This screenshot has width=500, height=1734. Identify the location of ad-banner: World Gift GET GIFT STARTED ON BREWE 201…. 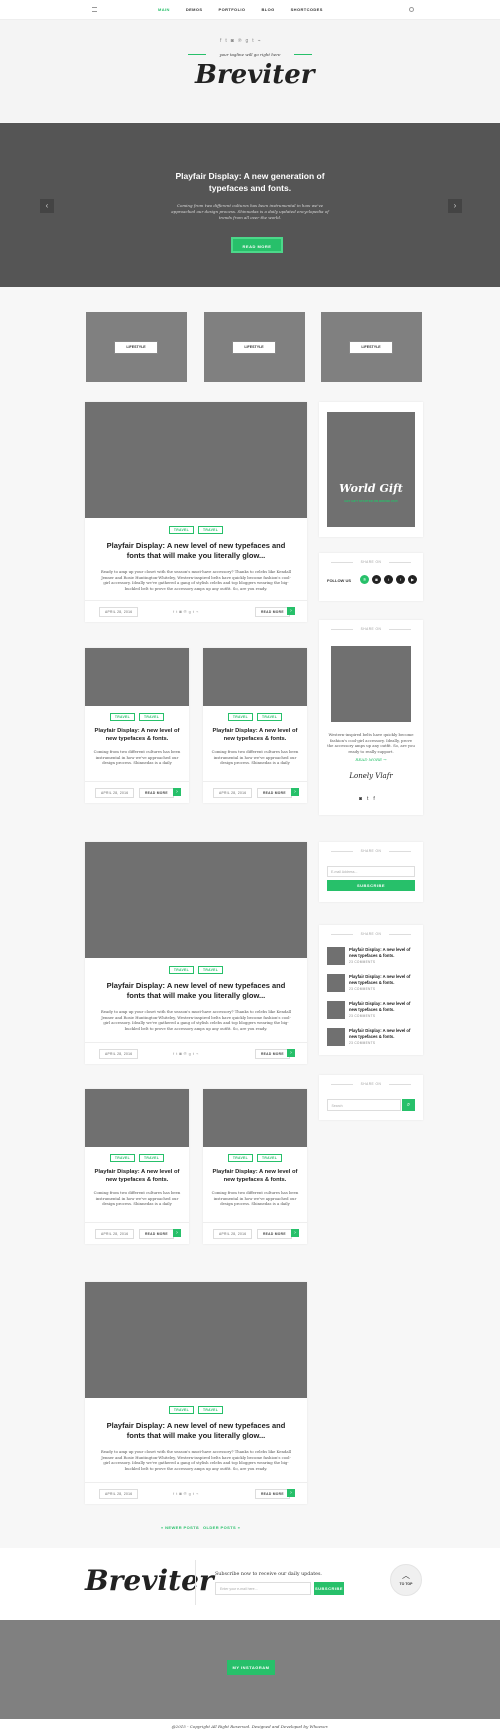
(371, 469).